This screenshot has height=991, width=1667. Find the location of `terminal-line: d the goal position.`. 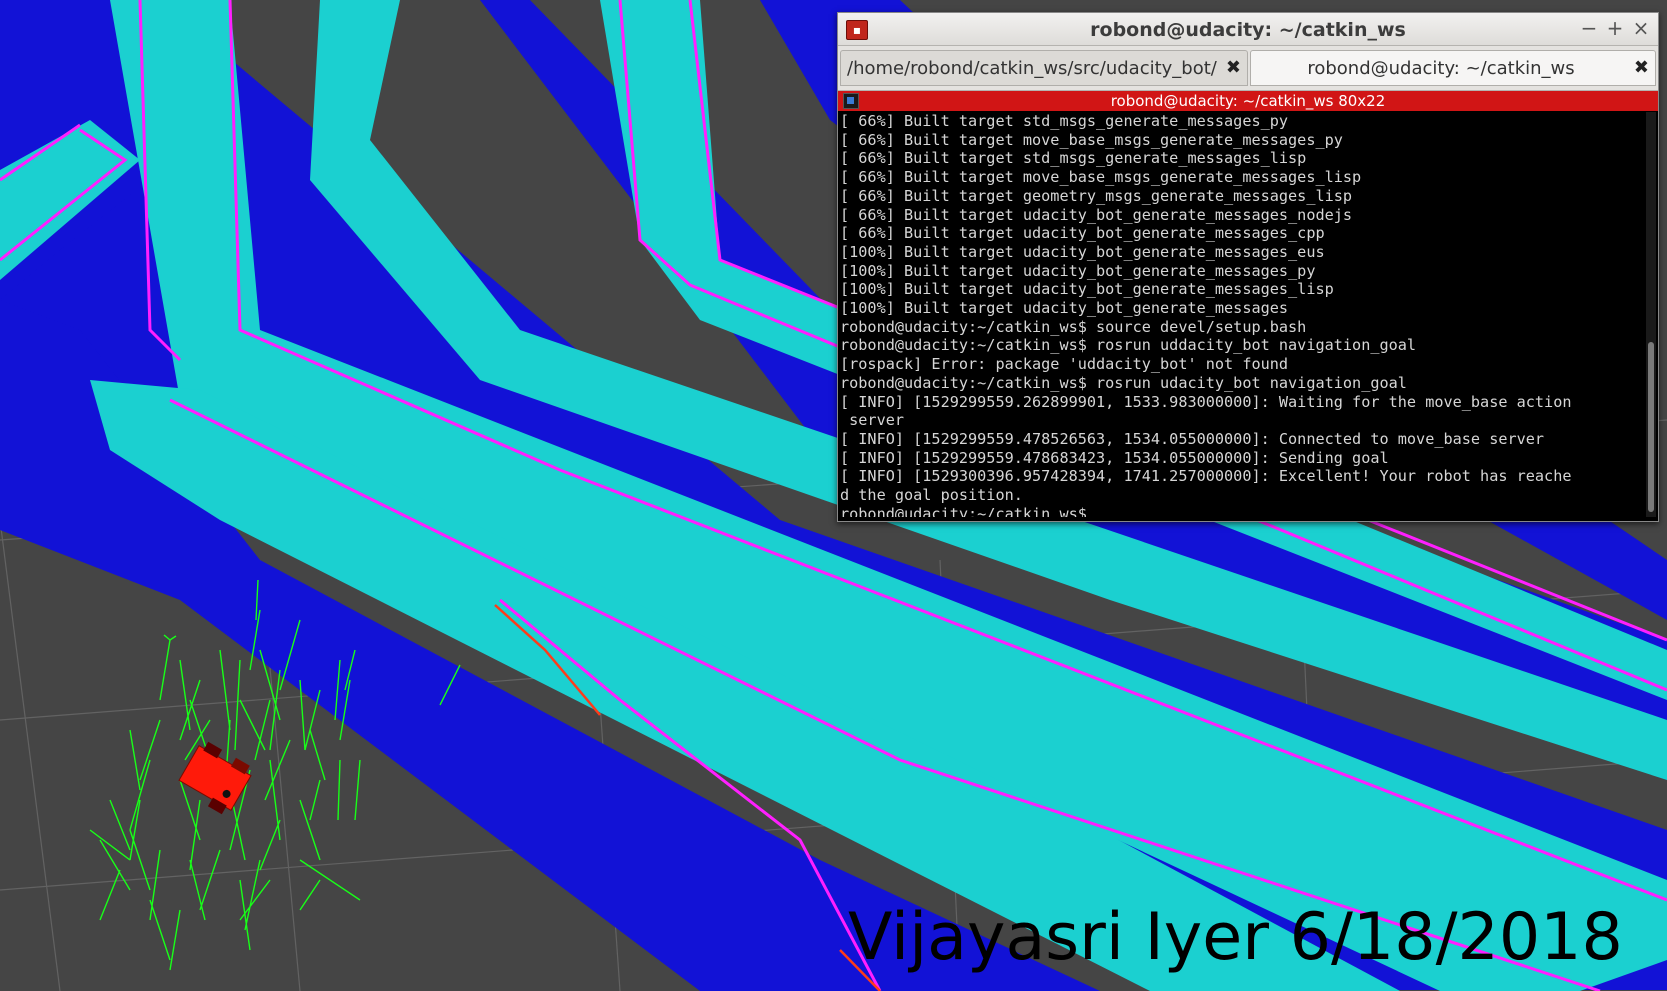

terminal-line: d the goal position. is located at coordinates (931, 495).